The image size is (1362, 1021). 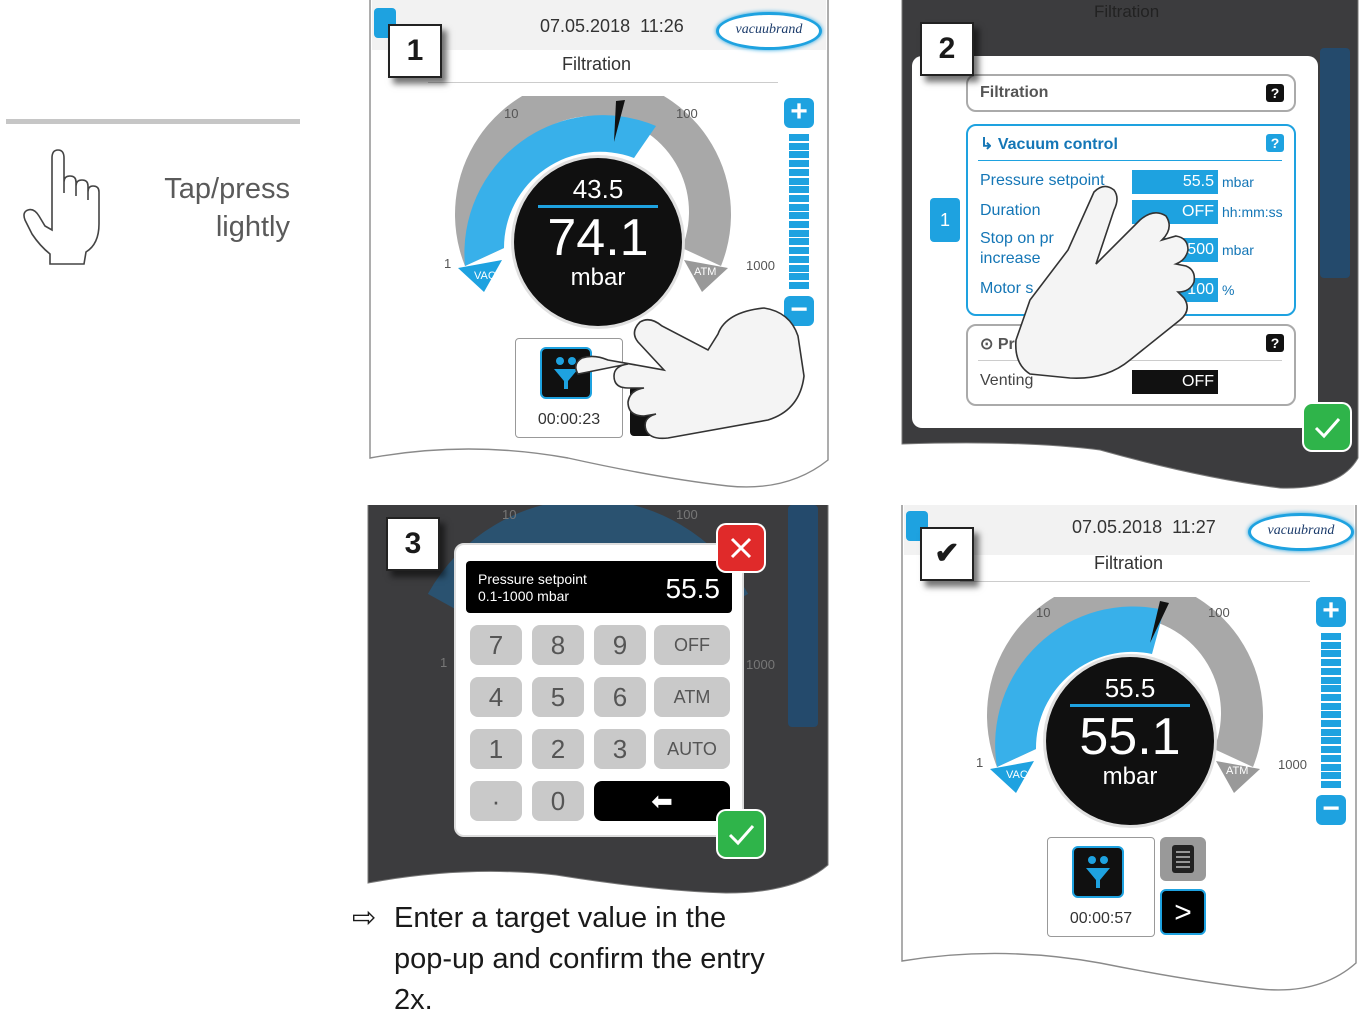 What do you see at coordinates (980, 762) in the screenshot?
I see `tick-1: 1` at bounding box center [980, 762].